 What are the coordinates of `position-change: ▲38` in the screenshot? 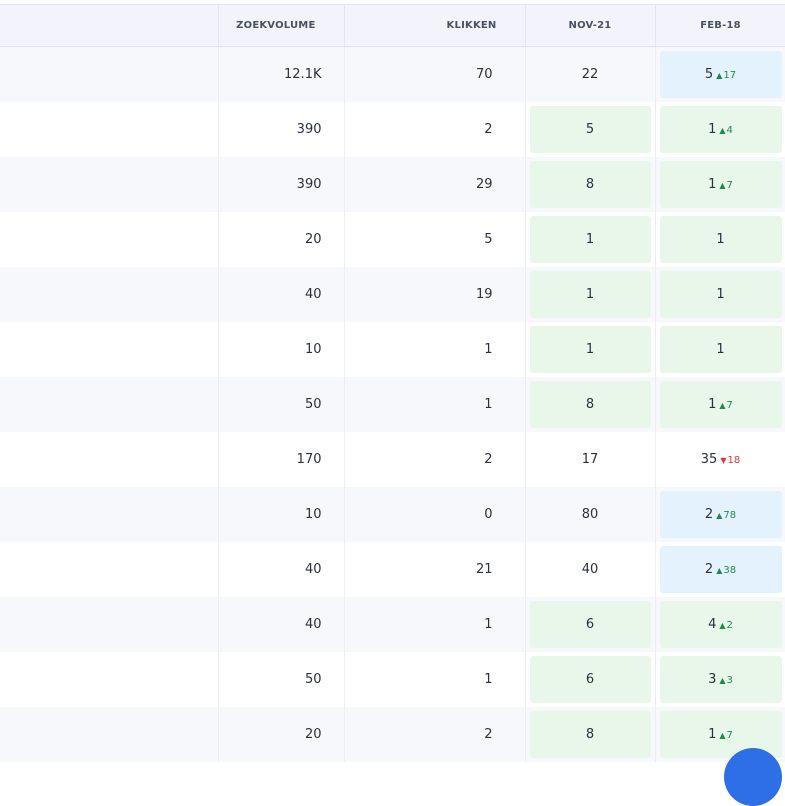 It's located at (726, 570).